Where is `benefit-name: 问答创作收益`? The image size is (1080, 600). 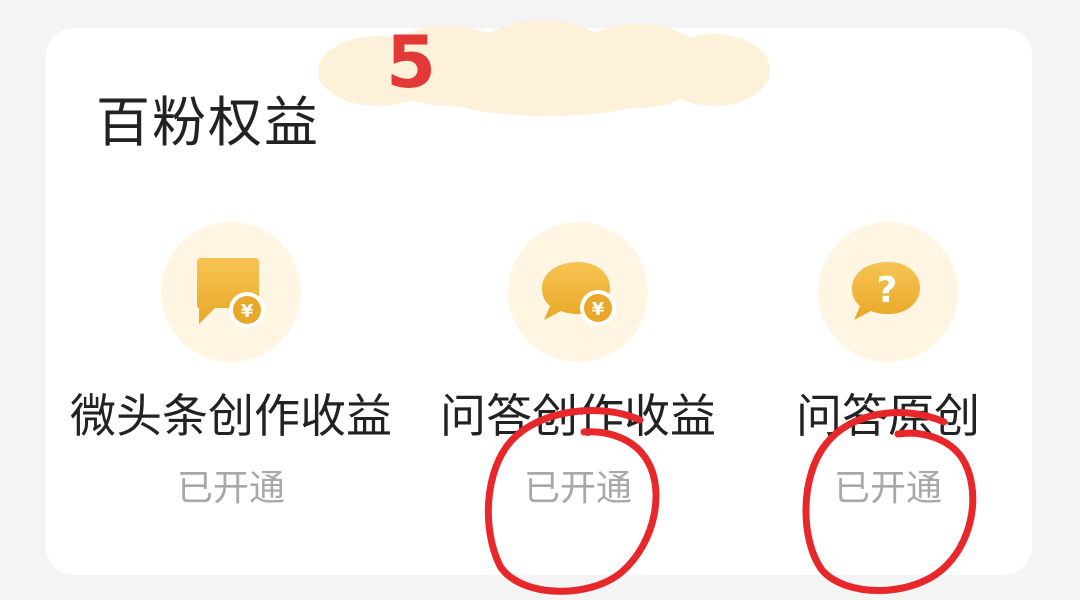
benefit-name: 问答创作收益 is located at coordinates (578, 416).